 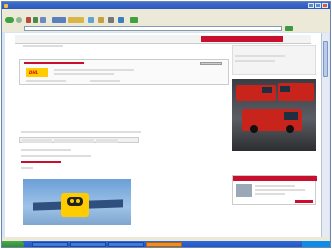 What do you see at coordinates (316, 244) in the screenshot?
I see `system-tray` at bounding box center [316, 244].